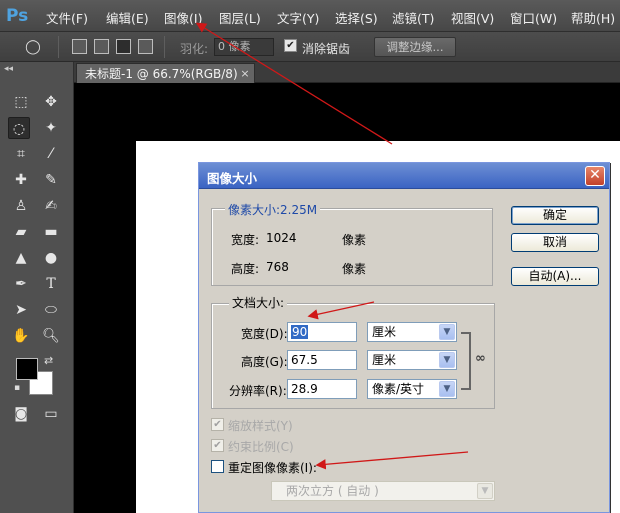  Describe the element at coordinates (261, 447) in the screenshot. I see `constrain-proportions-label: 约束比例(C)` at that location.